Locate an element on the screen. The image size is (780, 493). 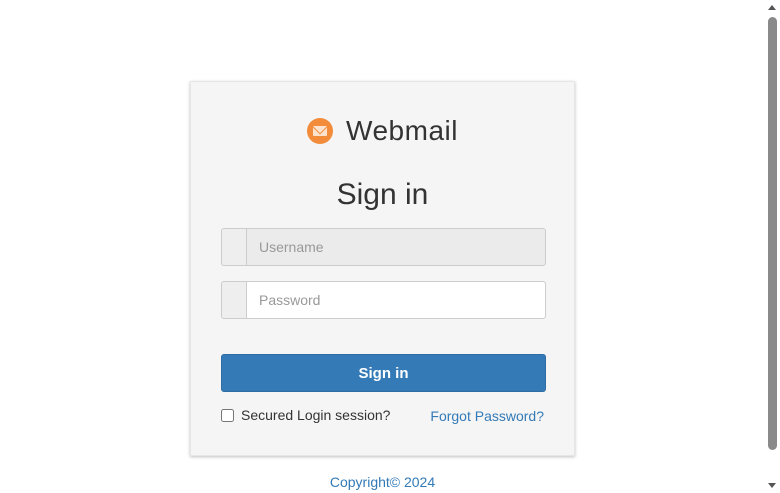
brand-title: Webmail is located at coordinates (402, 130).